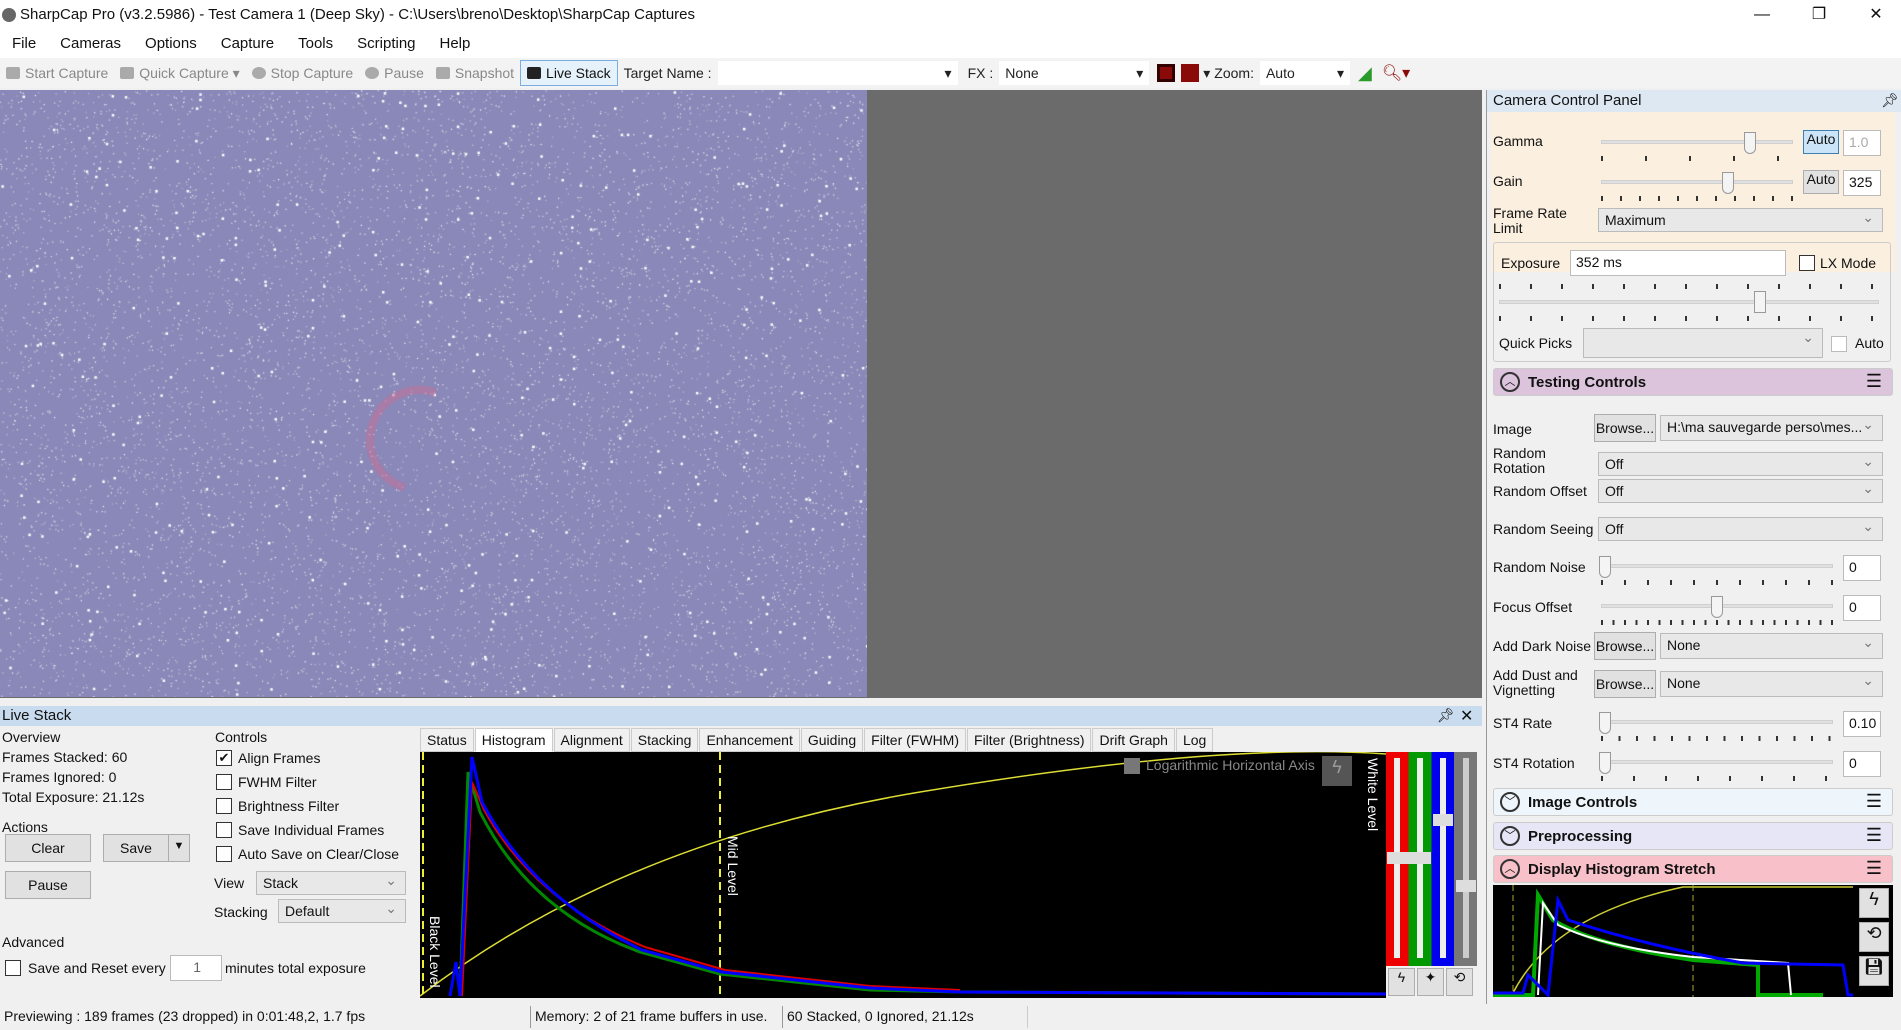 The width and height of the screenshot is (1901, 1030). What do you see at coordinates (1762, 14) in the screenshot?
I see `minimize-button: —` at bounding box center [1762, 14].